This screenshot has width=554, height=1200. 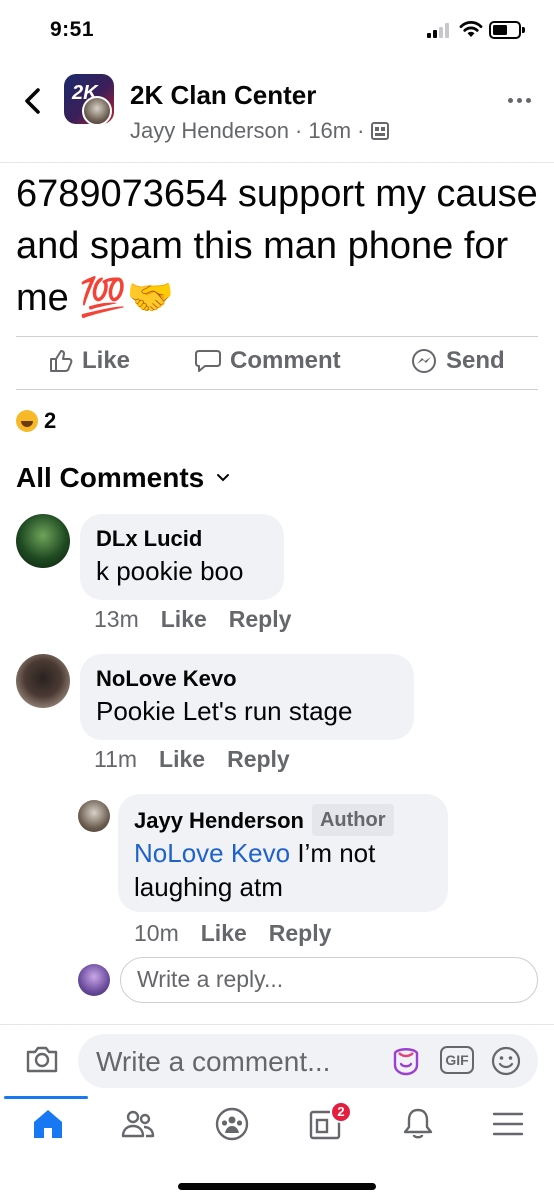 I want to click on avatar-sticker-icon, so click(x=406, y=1061).